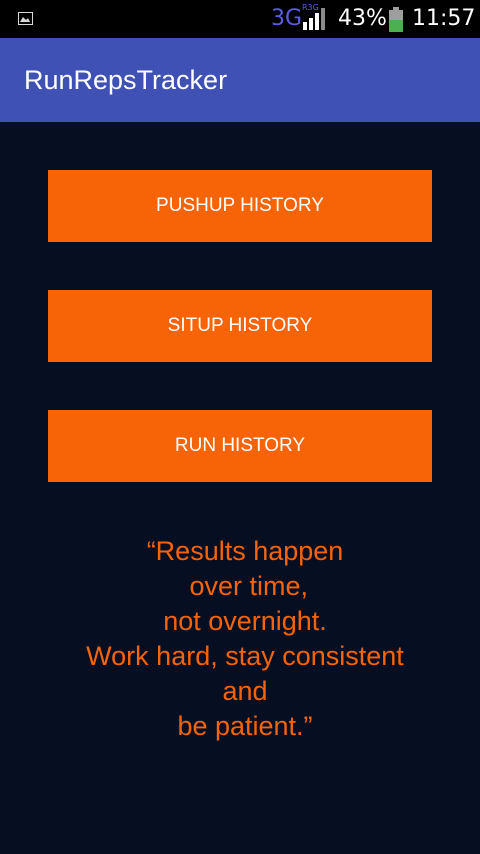  I want to click on run-history-button: RUN HISTORY, so click(240, 446).